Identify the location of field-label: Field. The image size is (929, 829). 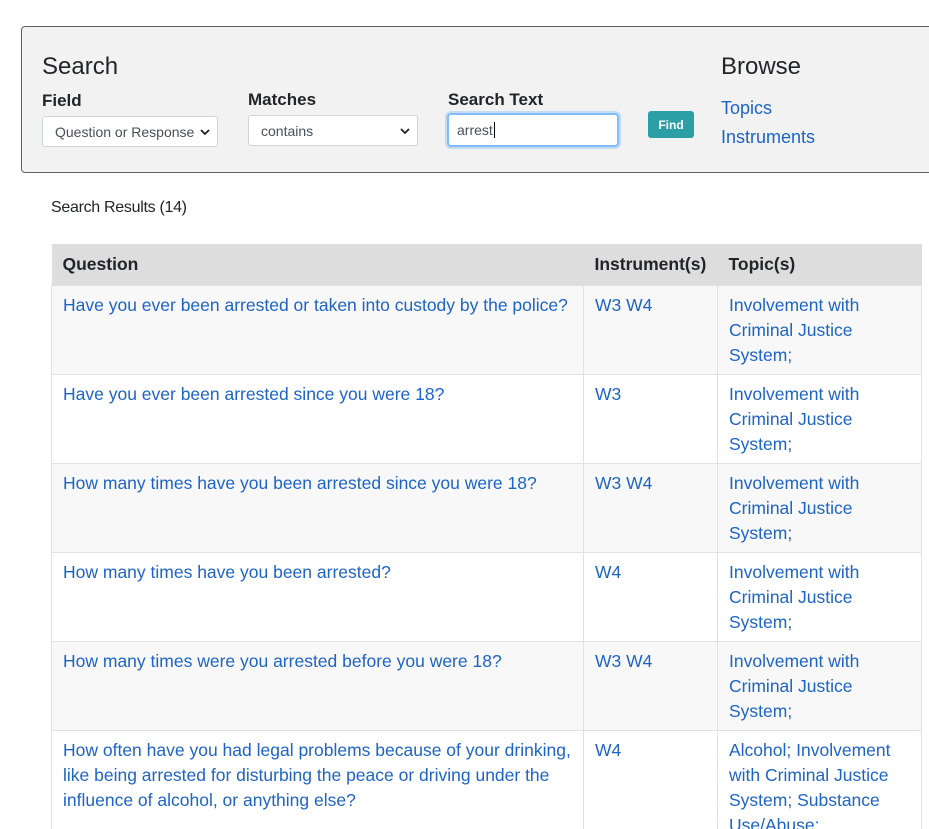
(62, 100).